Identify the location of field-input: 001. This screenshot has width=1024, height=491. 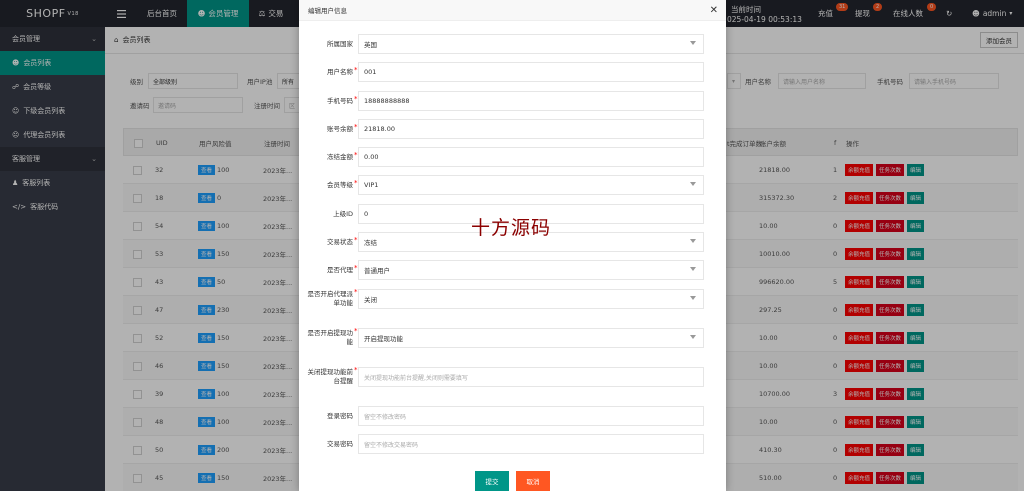
(531, 72).